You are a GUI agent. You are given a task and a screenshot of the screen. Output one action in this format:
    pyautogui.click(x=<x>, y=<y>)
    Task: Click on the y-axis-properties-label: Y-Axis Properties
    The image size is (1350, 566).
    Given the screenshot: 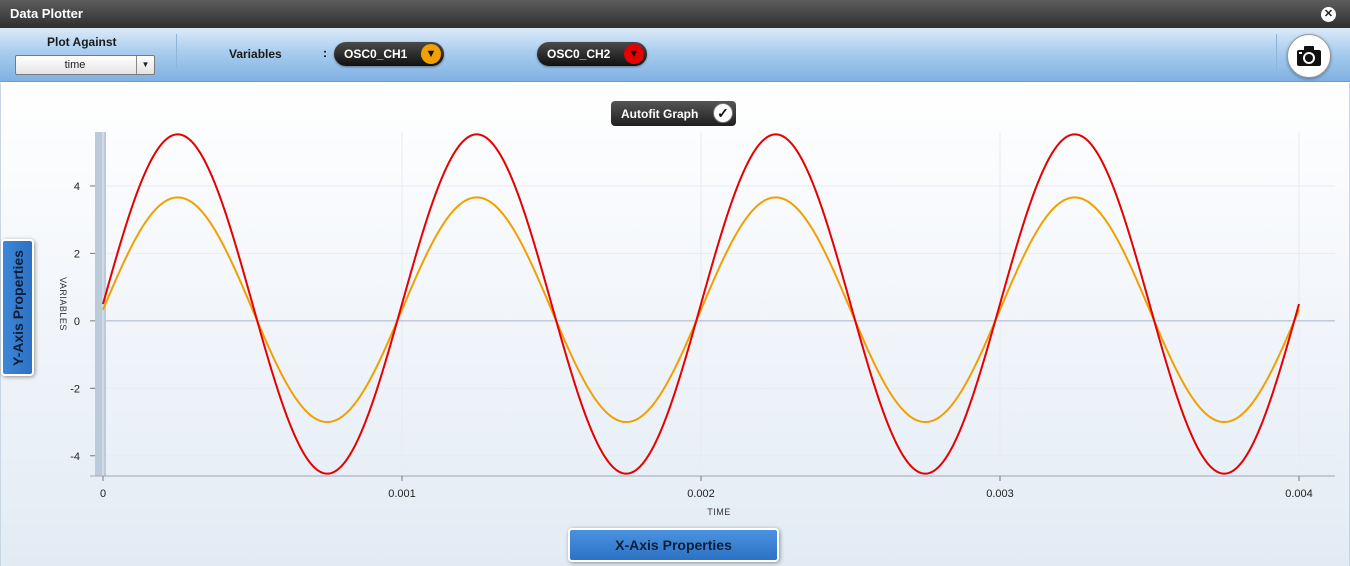 What is the action you would take?
    pyautogui.click(x=17, y=307)
    